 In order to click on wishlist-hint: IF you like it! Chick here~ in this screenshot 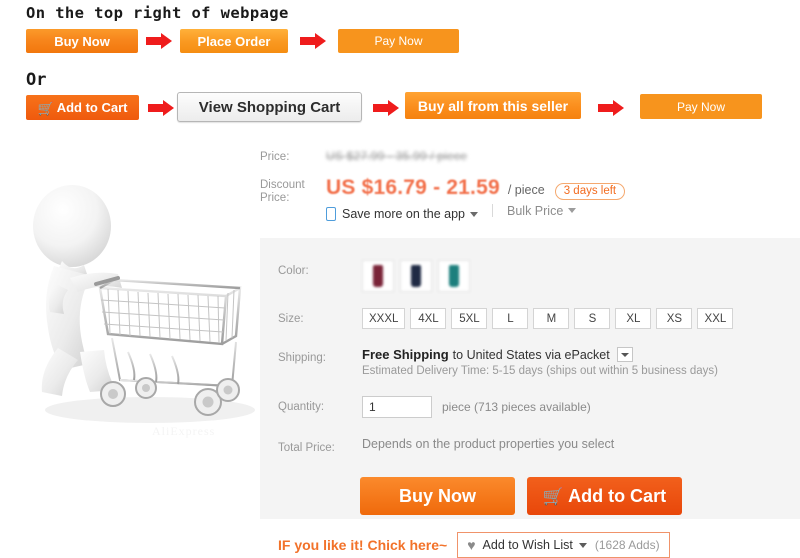, I will do `click(363, 545)`.